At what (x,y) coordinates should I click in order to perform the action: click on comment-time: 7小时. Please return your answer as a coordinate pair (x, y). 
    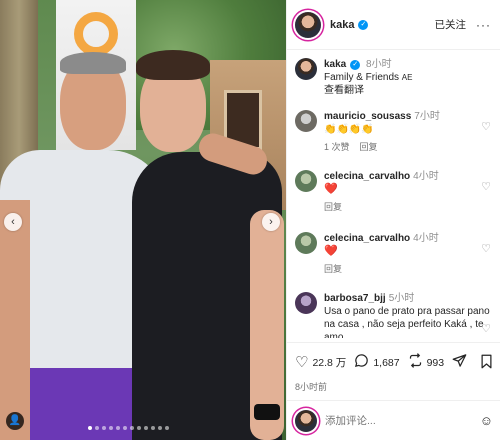
    Looking at the image, I should click on (427, 116).